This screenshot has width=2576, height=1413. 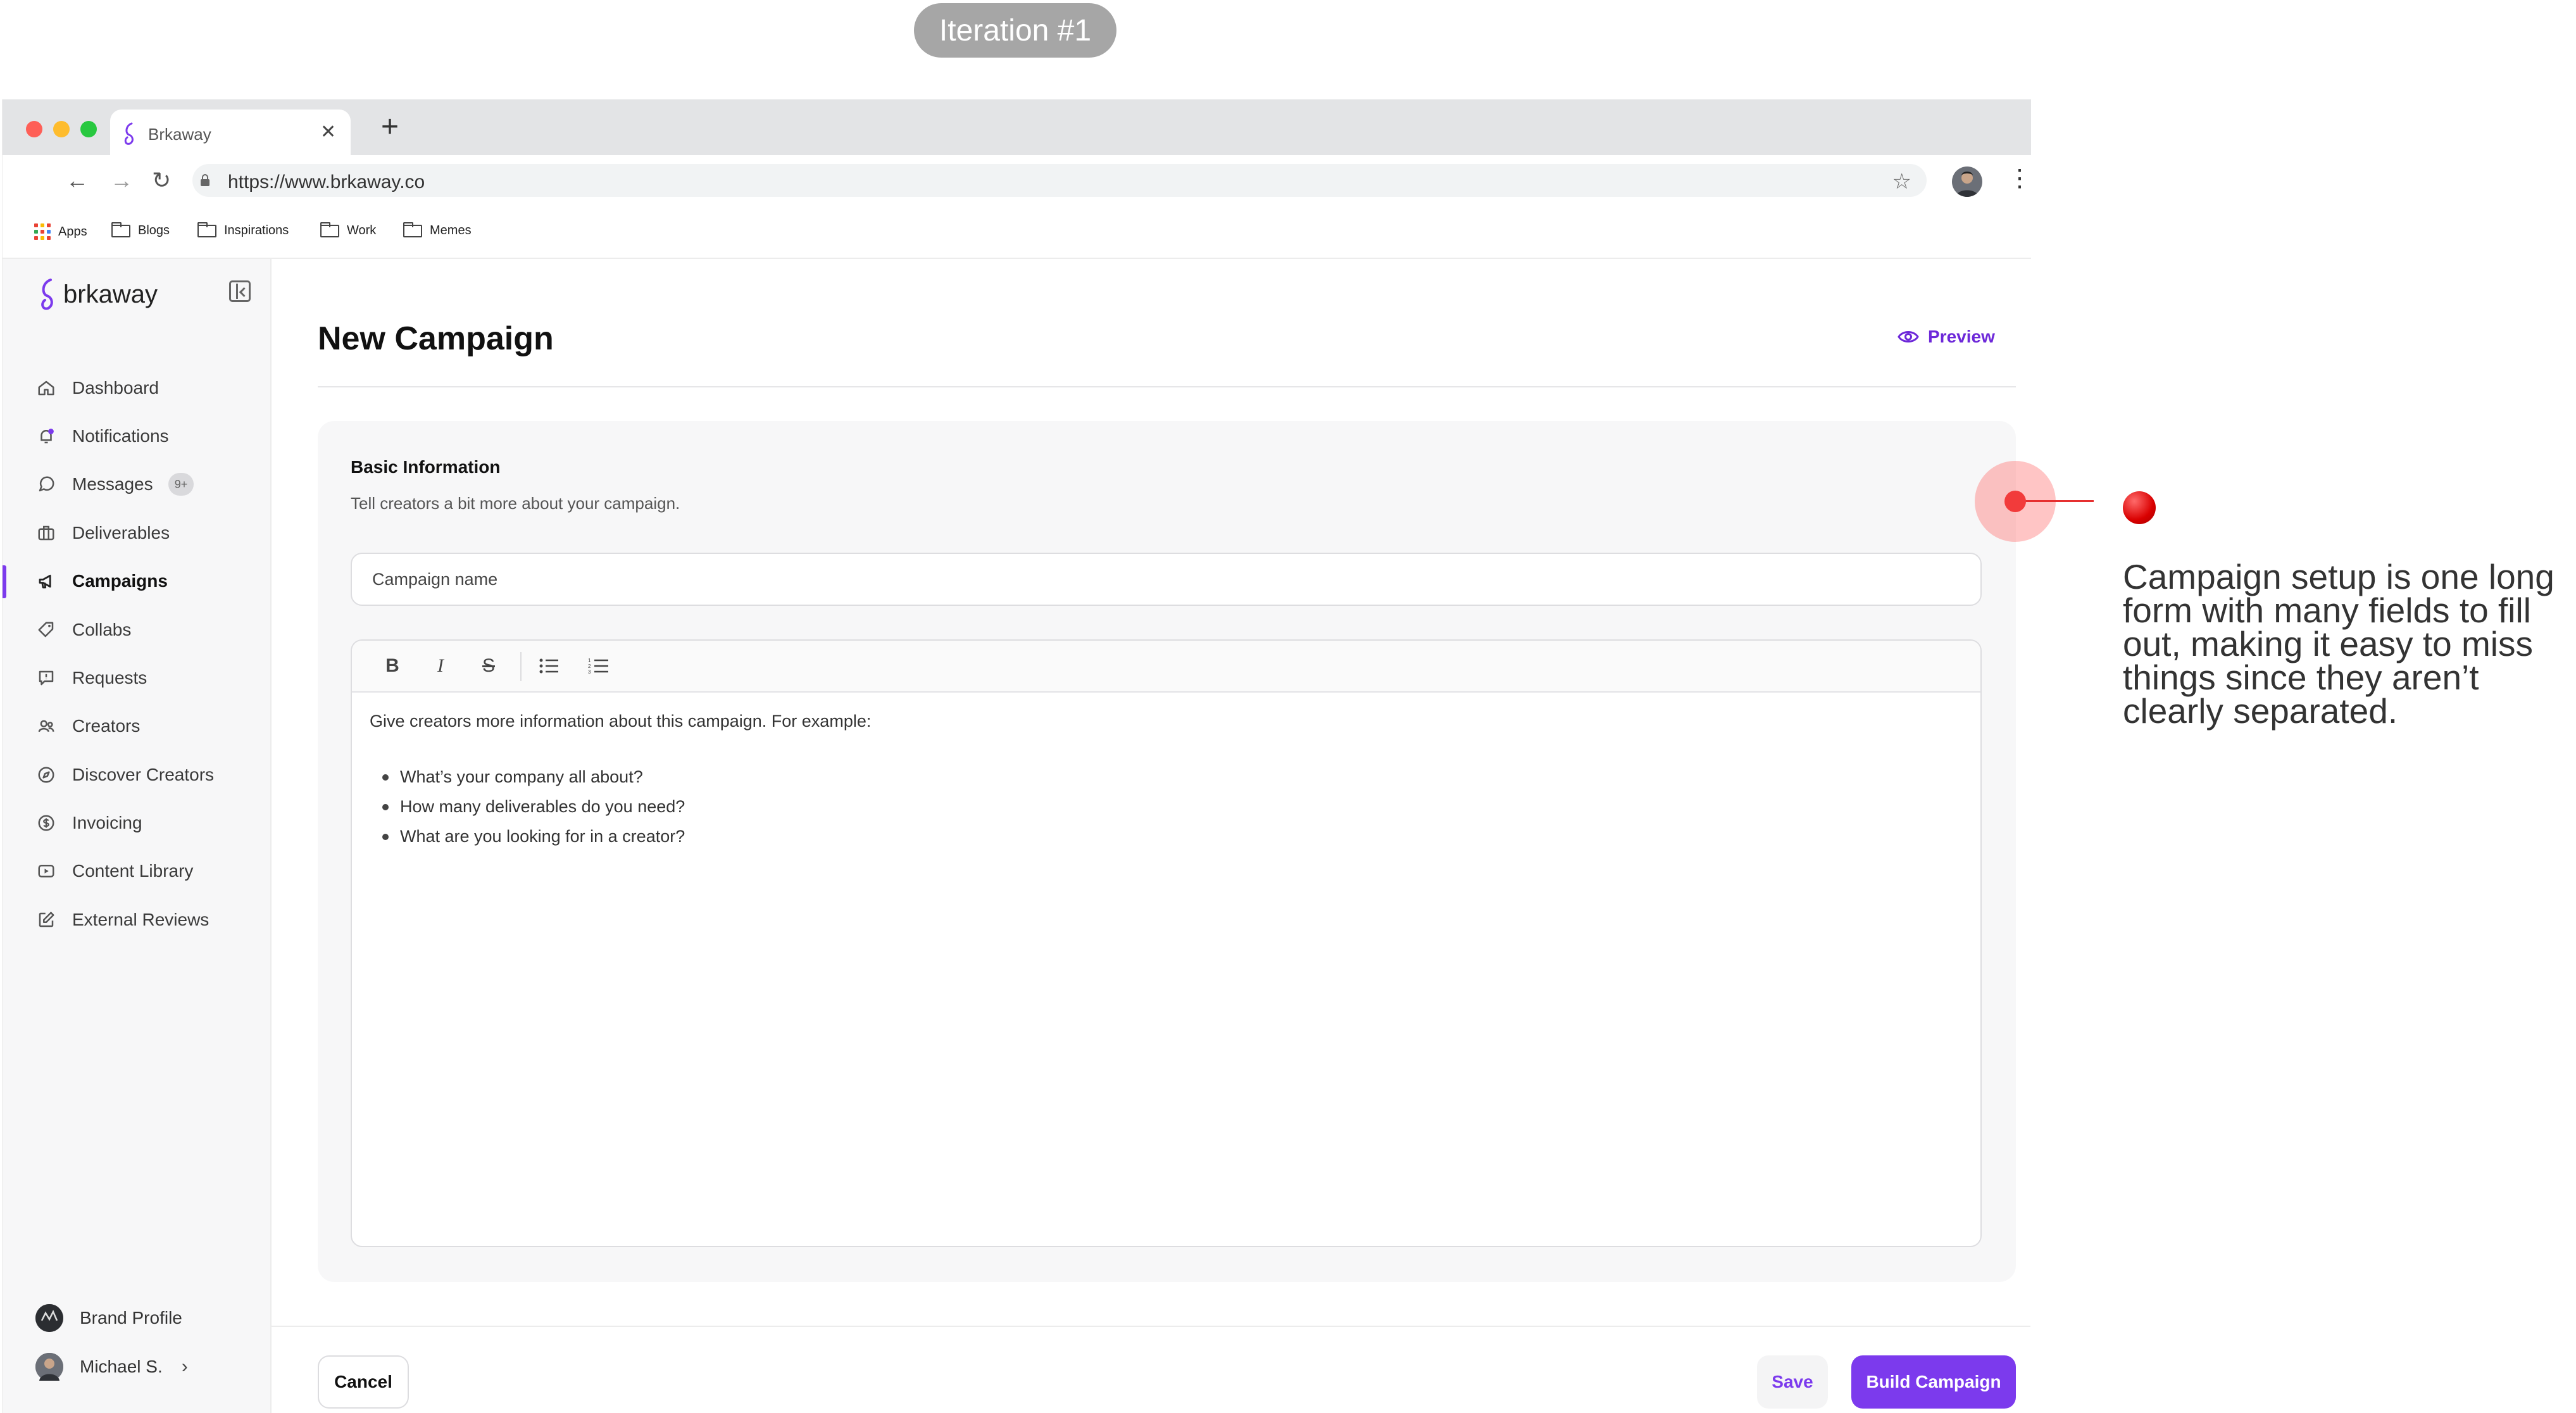 I want to click on apps-grid-icon, so click(x=42, y=232).